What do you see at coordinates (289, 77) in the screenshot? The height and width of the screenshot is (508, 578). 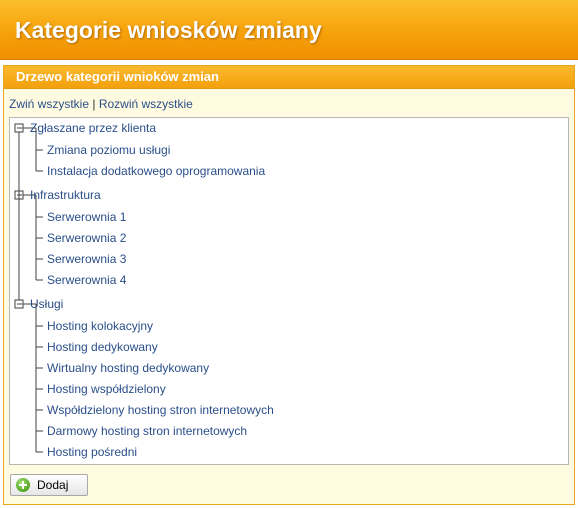 I see `panel-title: Drzewo kategorii wnioków zmian` at bounding box center [289, 77].